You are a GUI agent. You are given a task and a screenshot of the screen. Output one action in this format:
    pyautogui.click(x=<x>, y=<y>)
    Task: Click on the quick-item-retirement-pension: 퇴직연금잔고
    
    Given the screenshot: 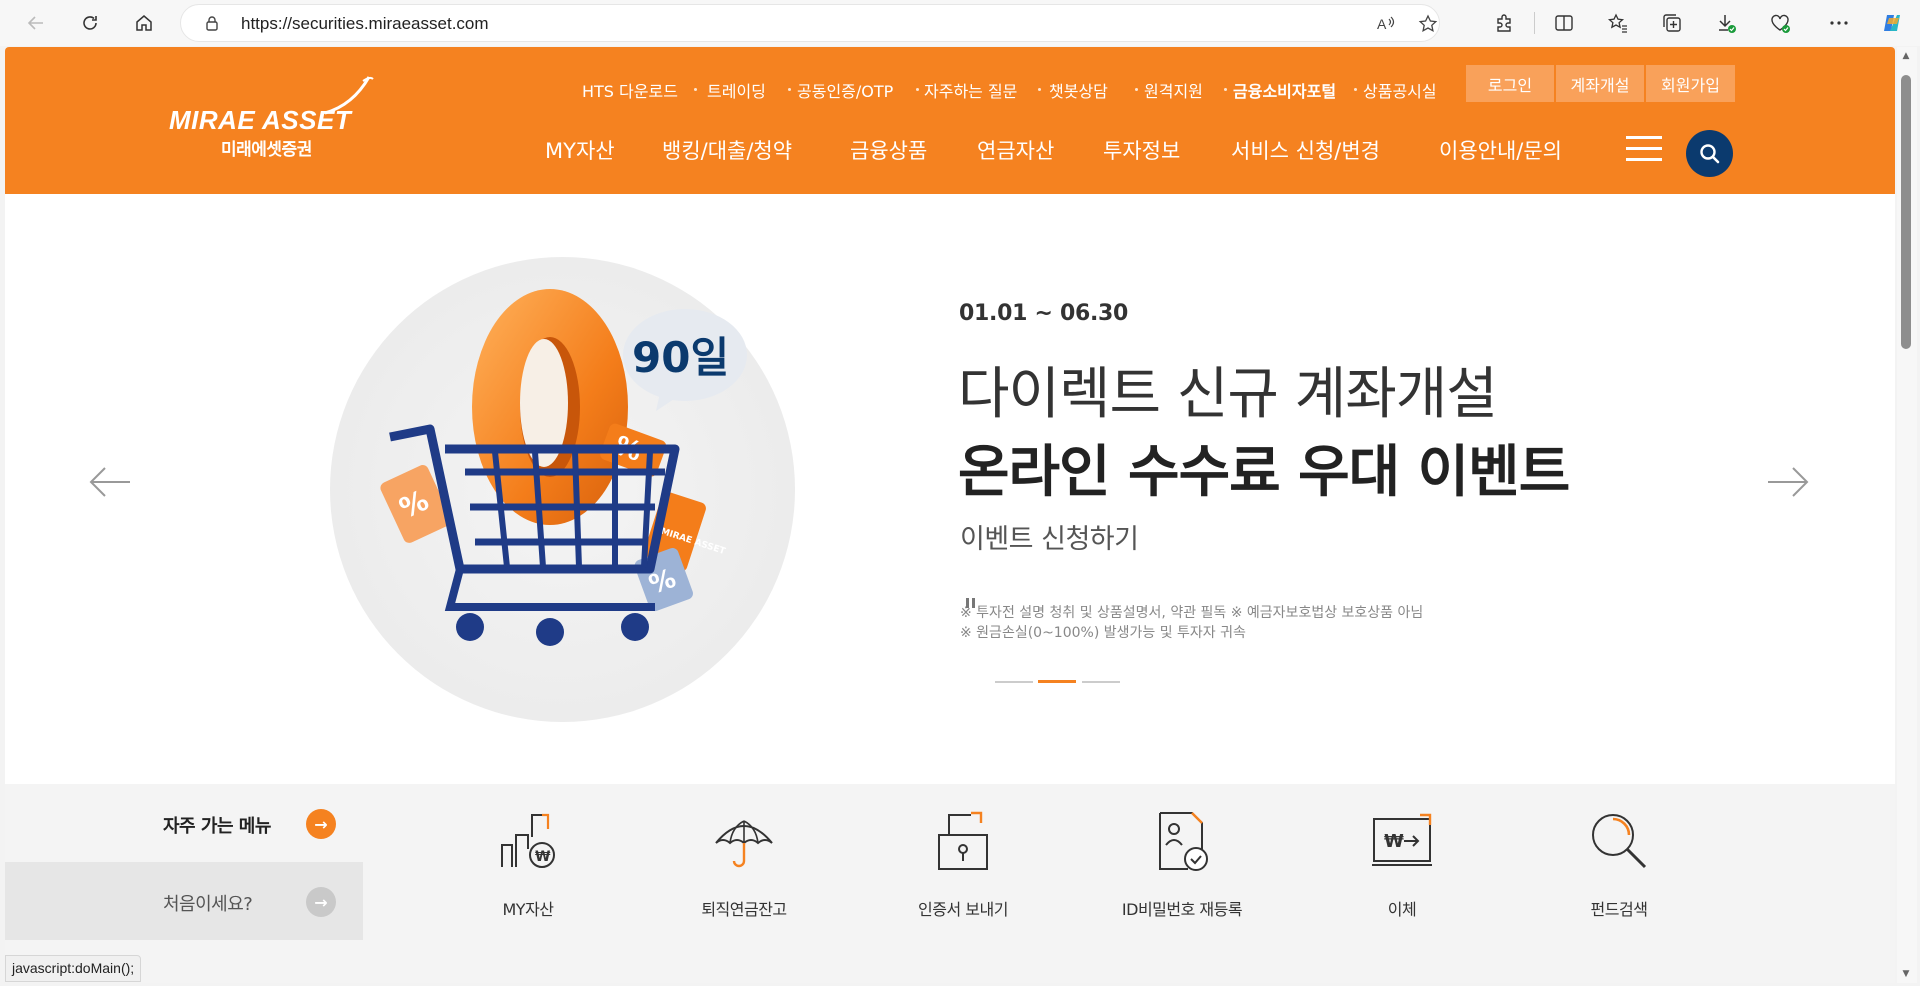 What is the action you would take?
    pyautogui.click(x=744, y=864)
    